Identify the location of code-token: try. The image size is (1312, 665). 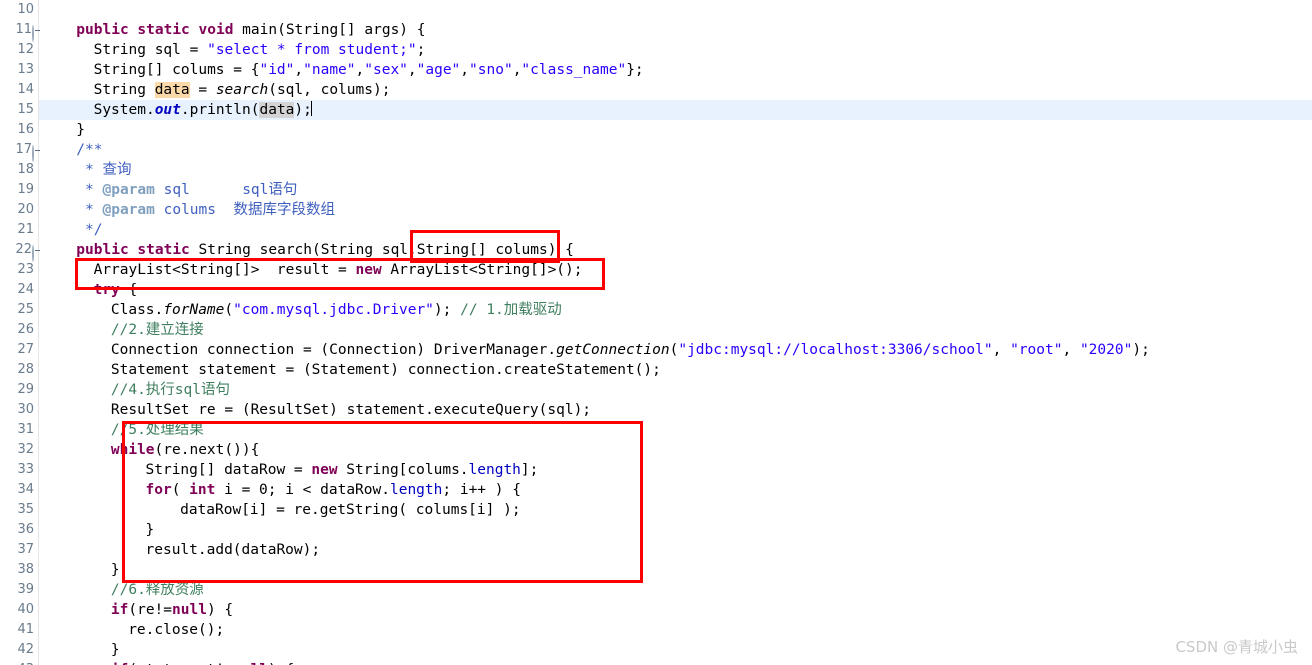
(106, 290).